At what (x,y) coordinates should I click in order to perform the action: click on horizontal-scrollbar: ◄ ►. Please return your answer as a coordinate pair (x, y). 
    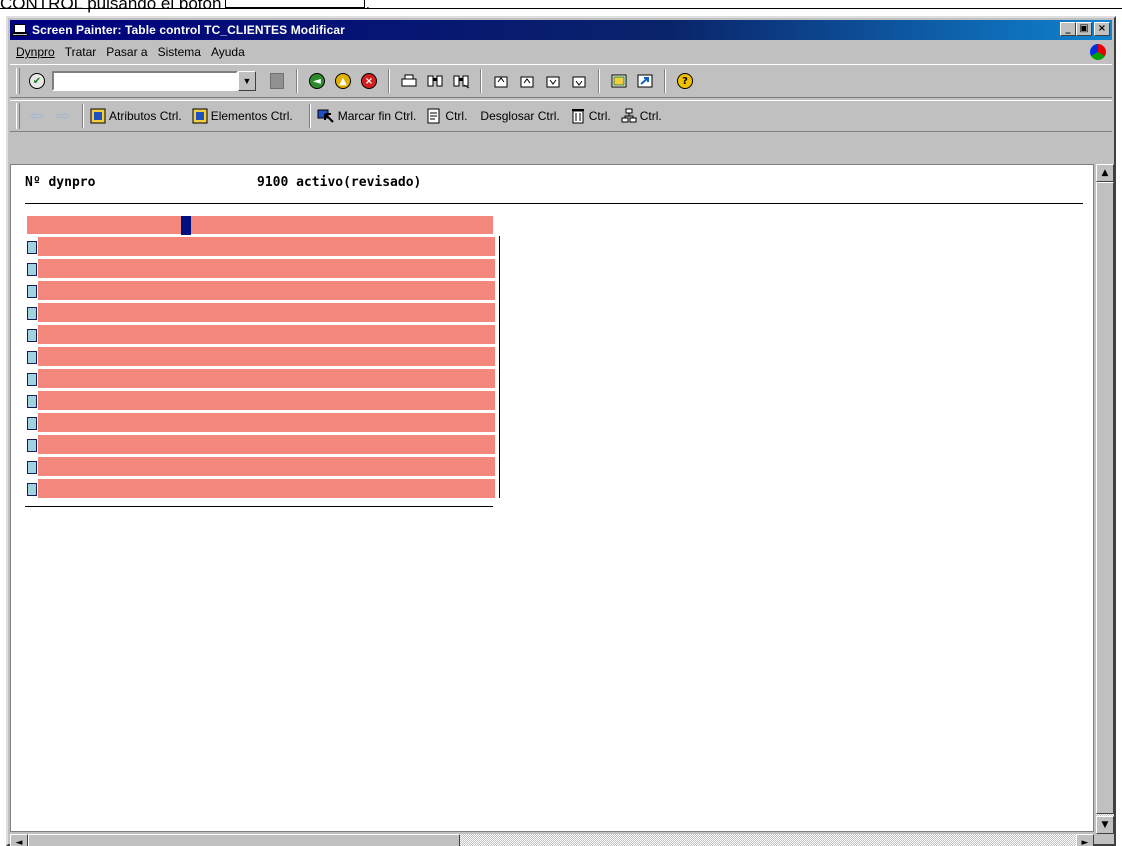
    Looking at the image, I should click on (552, 840).